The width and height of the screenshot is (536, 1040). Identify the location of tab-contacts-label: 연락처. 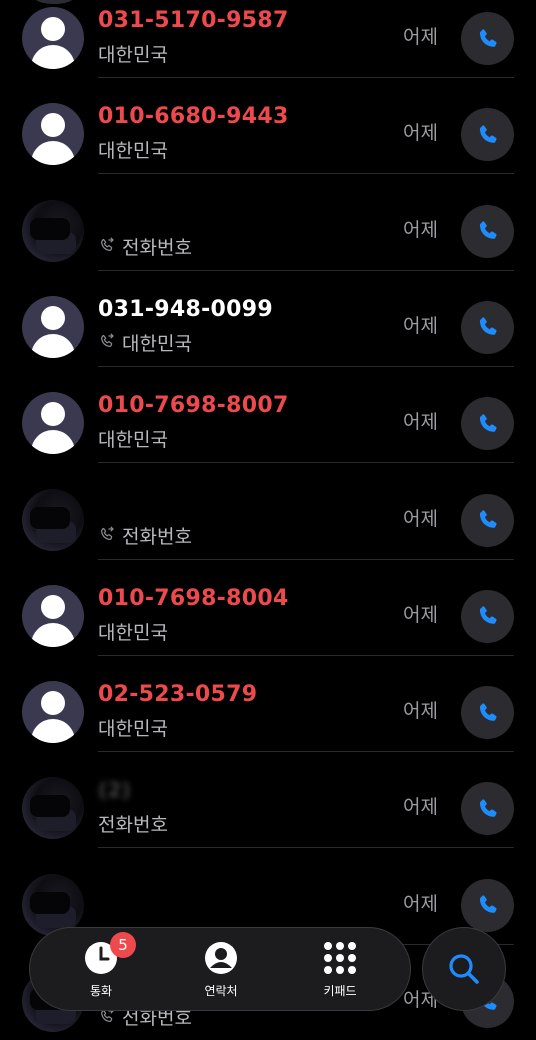
(221, 991).